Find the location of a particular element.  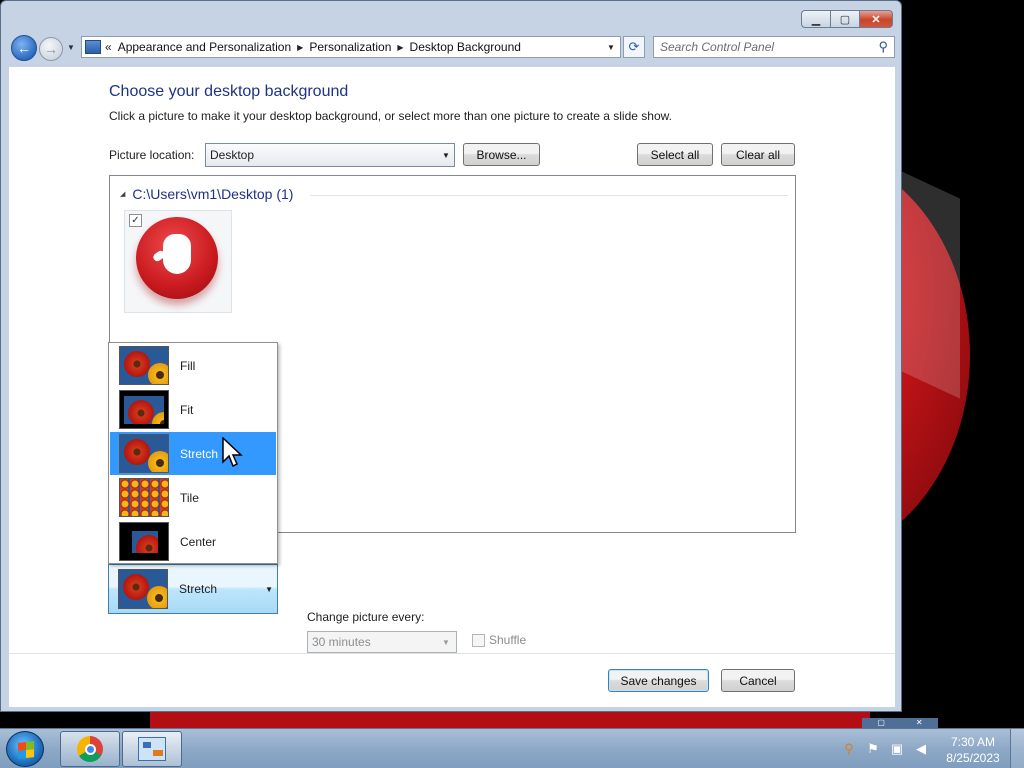

page-title: Choose your desktop background is located at coordinates (229, 91).